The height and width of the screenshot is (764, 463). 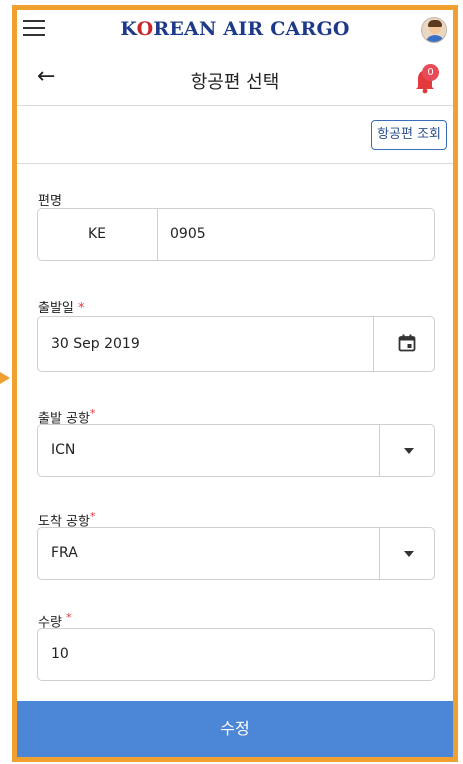 I want to click on departure-date-label: 출발일 *, so click(x=61, y=308).